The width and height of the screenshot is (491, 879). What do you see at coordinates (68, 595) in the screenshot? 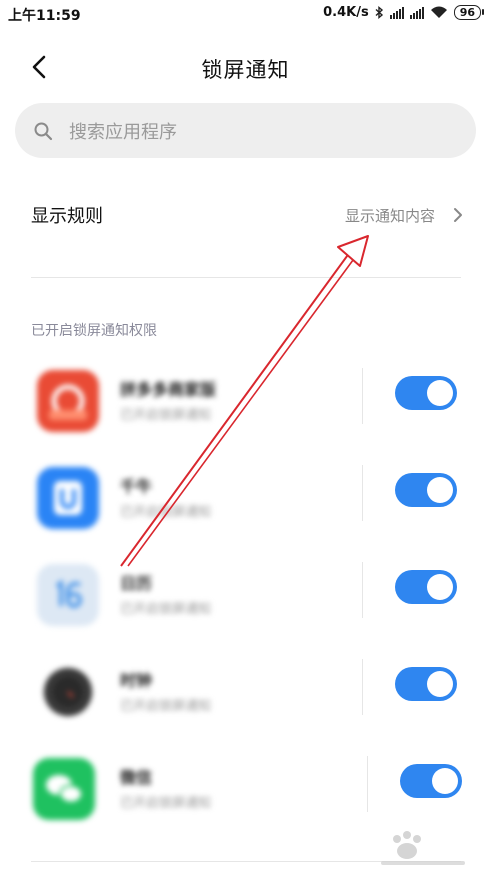
I see `calendar-app-icon` at bounding box center [68, 595].